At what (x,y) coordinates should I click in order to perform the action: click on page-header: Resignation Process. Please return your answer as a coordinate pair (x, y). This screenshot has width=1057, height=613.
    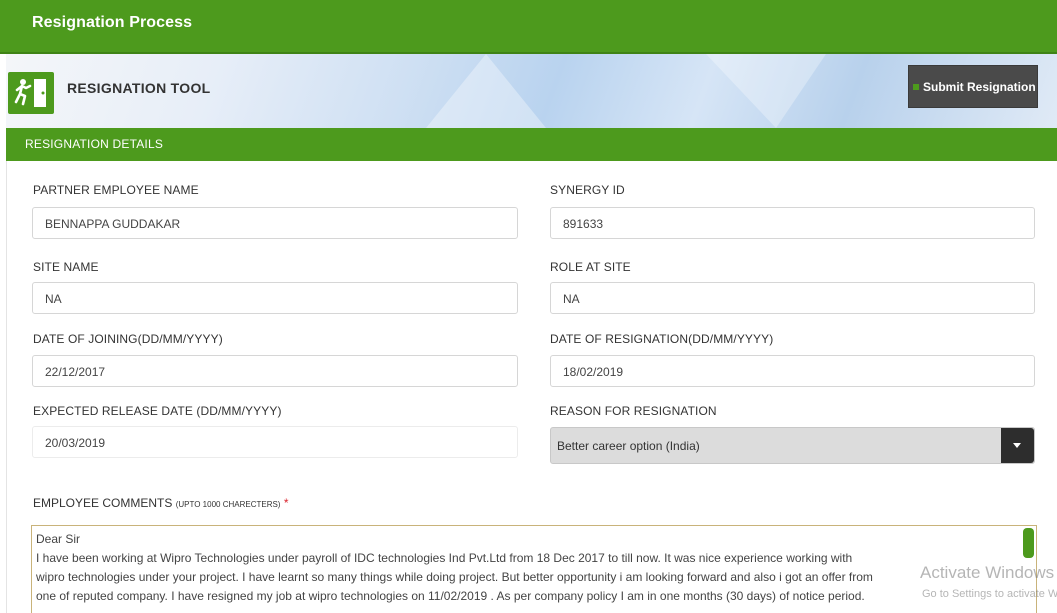
    Looking at the image, I should click on (528, 27).